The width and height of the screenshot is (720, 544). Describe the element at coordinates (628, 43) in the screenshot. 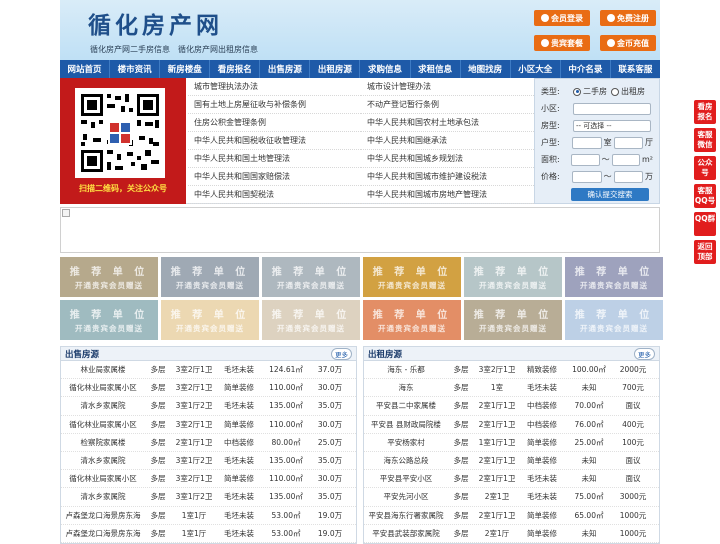

I see `coin-recharge-button: 金币充值` at that location.